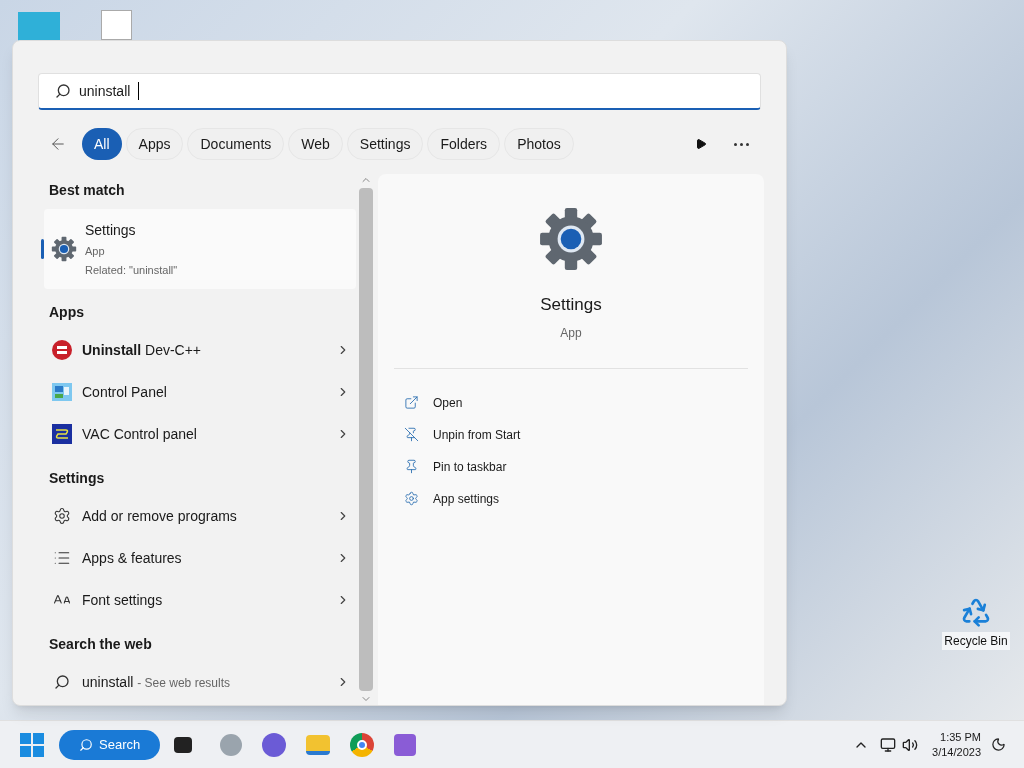  I want to click on web-search-item: uninstall - See web results, so click(198, 682).